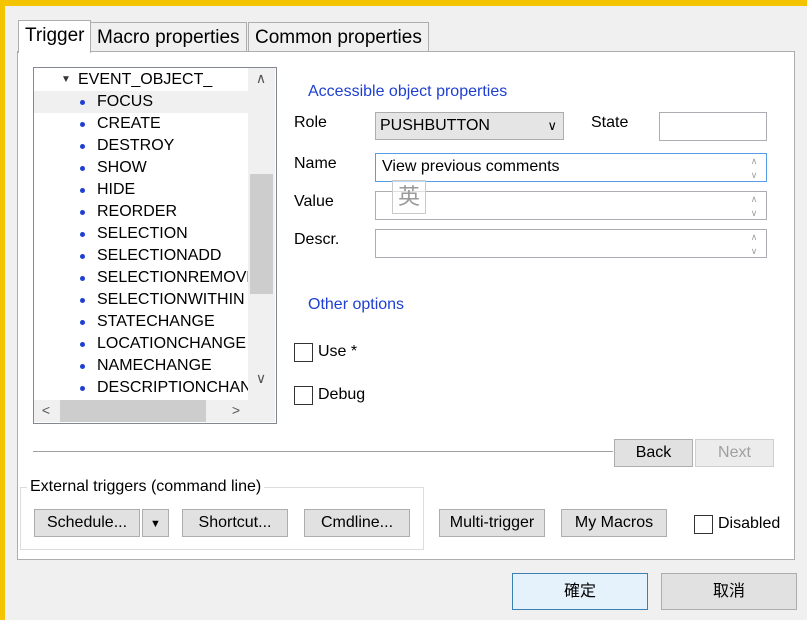 Image resolution: width=807 pixels, height=620 pixels. What do you see at coordinates (754, 243) in the screenshot?
I see `descr-field-spinner: ∧ ∨` at bounding box center [754, 243].